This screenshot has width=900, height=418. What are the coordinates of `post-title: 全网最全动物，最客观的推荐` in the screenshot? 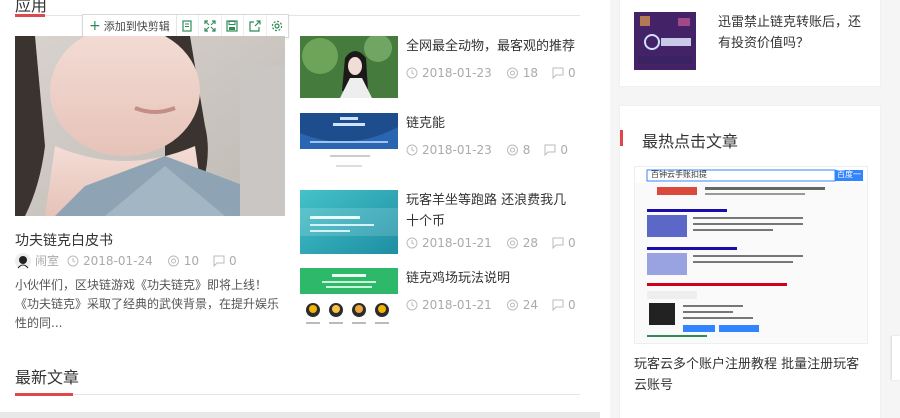 It's located at (492, 46).